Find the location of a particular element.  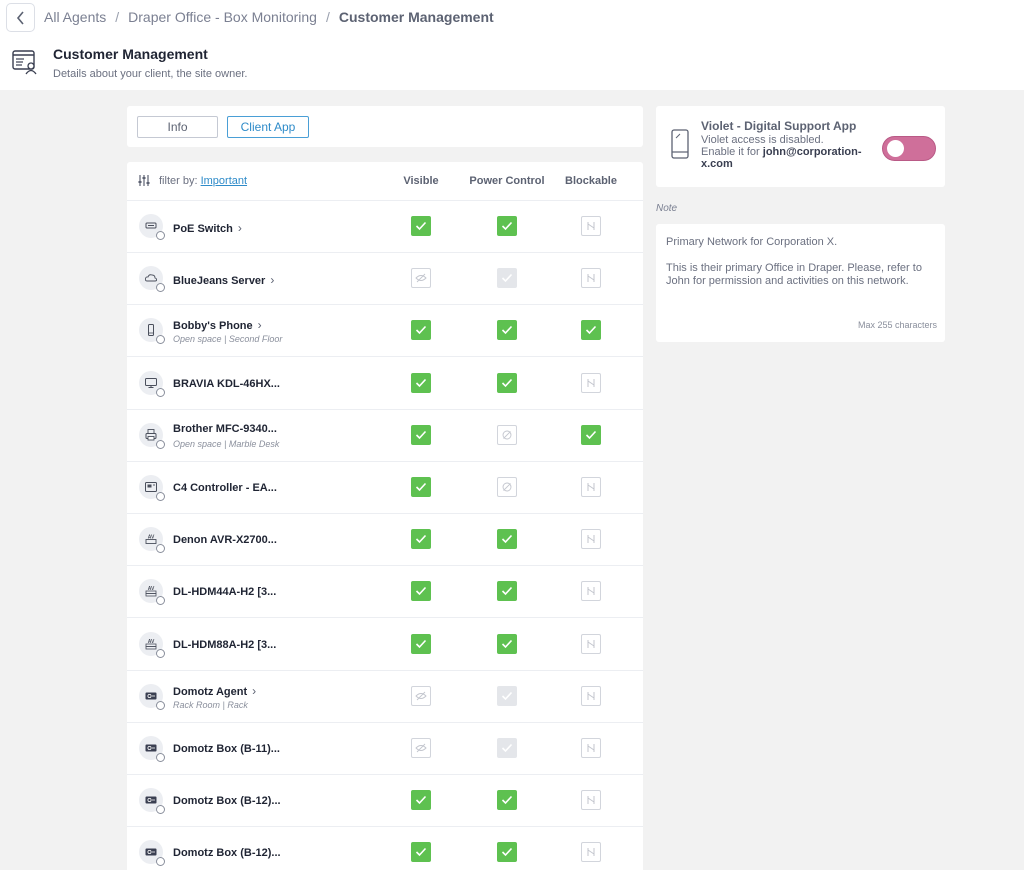

controller-icon is located at coordinates (152, 488).